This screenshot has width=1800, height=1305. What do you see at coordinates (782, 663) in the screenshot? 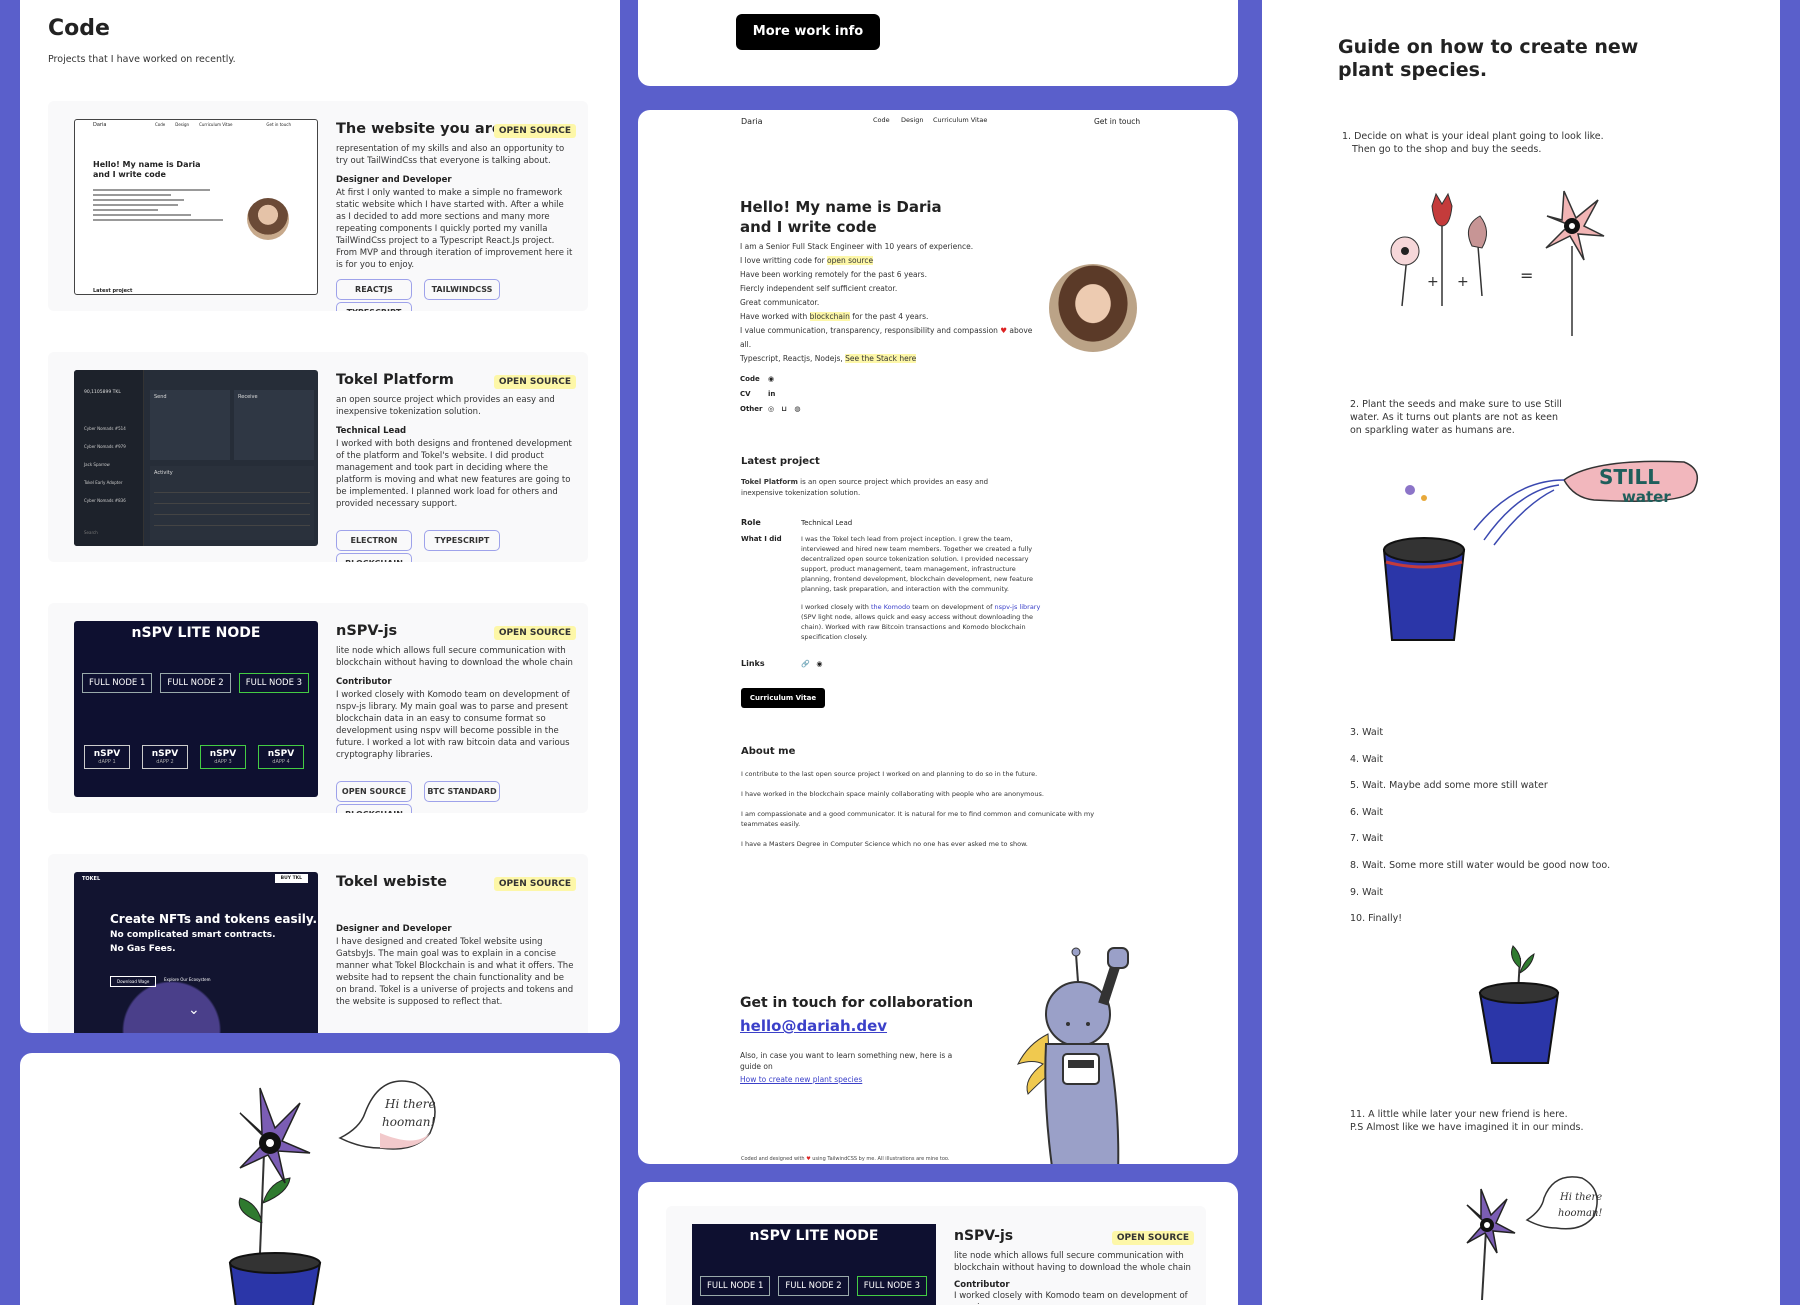
I see `links-row: Links 🔗 ◉` at bounding box center [782, 663].